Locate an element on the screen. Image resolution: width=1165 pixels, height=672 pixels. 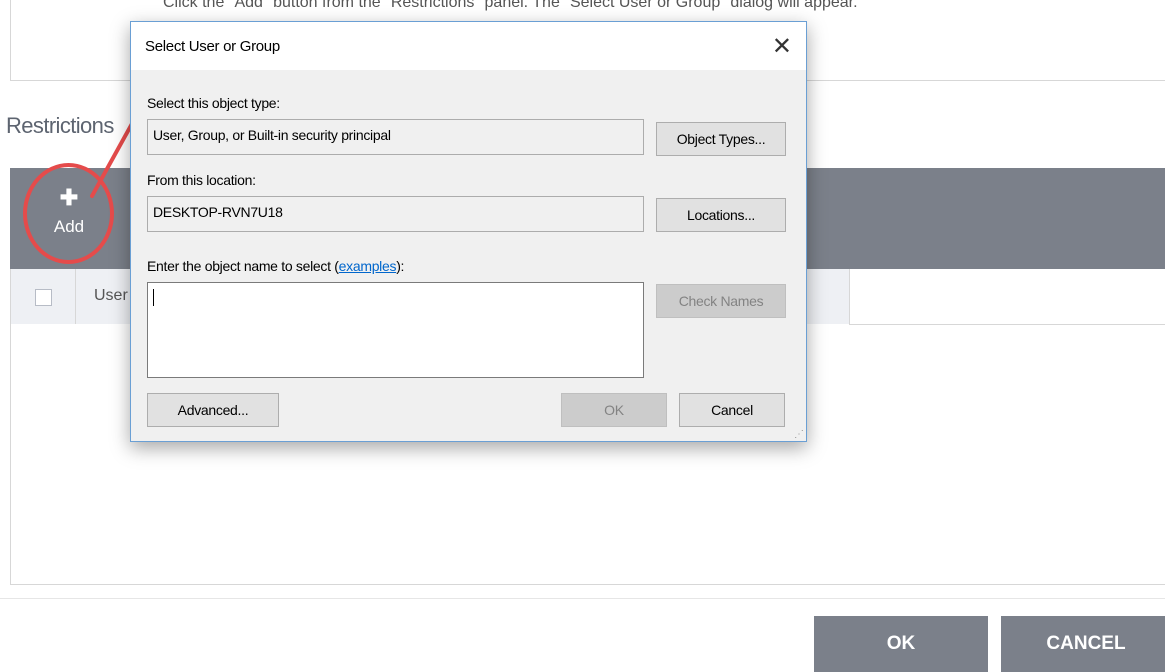
text-caret is located at coordinates (153, 297).